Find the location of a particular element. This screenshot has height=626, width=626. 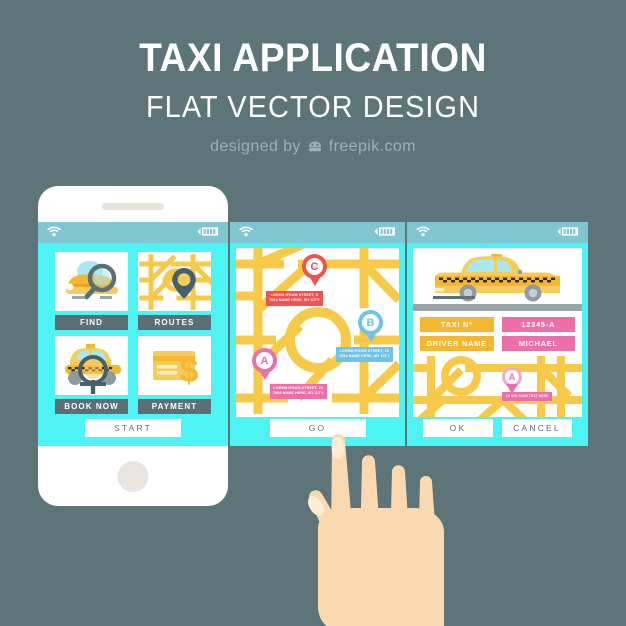

map-callout-a-line2: 7054 NAME HERE, MY CITY is located at coordinates (298, 393).